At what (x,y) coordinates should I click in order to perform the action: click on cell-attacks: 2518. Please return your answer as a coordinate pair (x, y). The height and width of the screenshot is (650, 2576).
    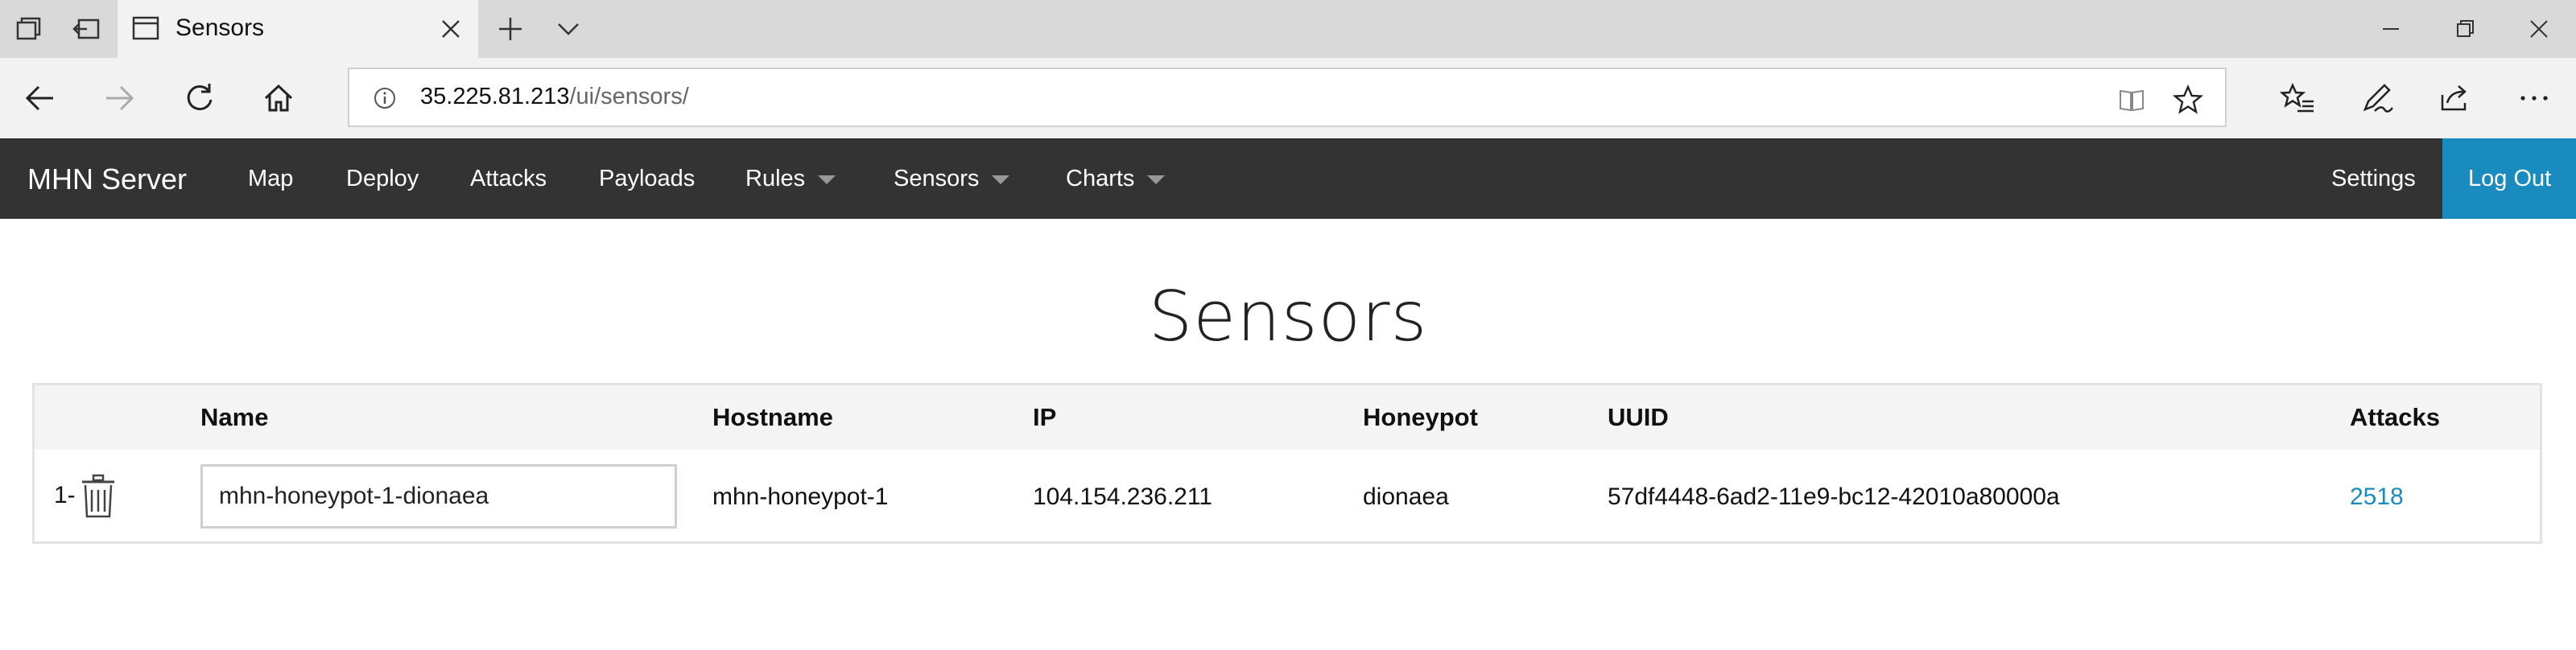
    Looking at the image, I should click on (2377, 497).